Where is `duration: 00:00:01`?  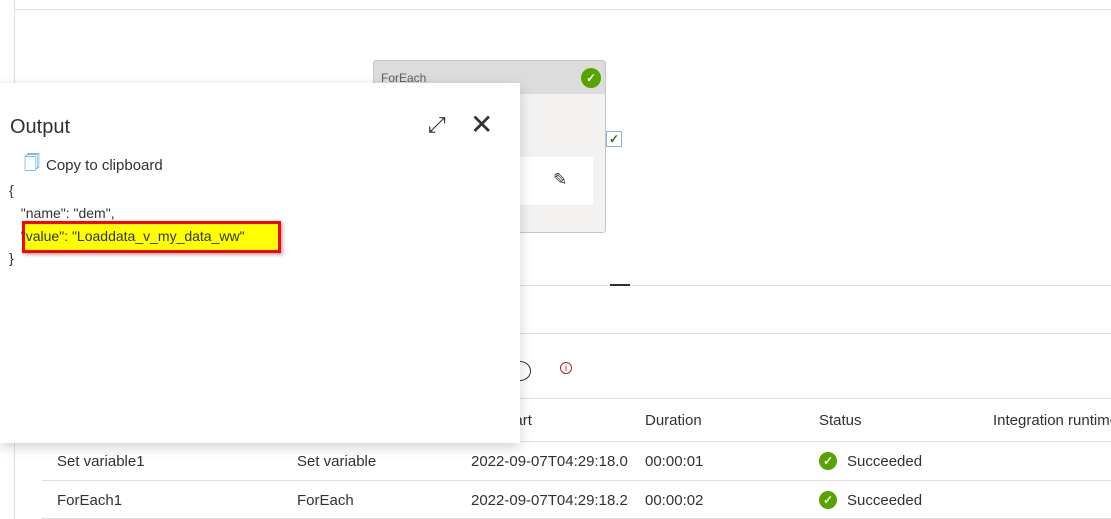
duration: 00:00:01 is located at coordinates (674, 461).